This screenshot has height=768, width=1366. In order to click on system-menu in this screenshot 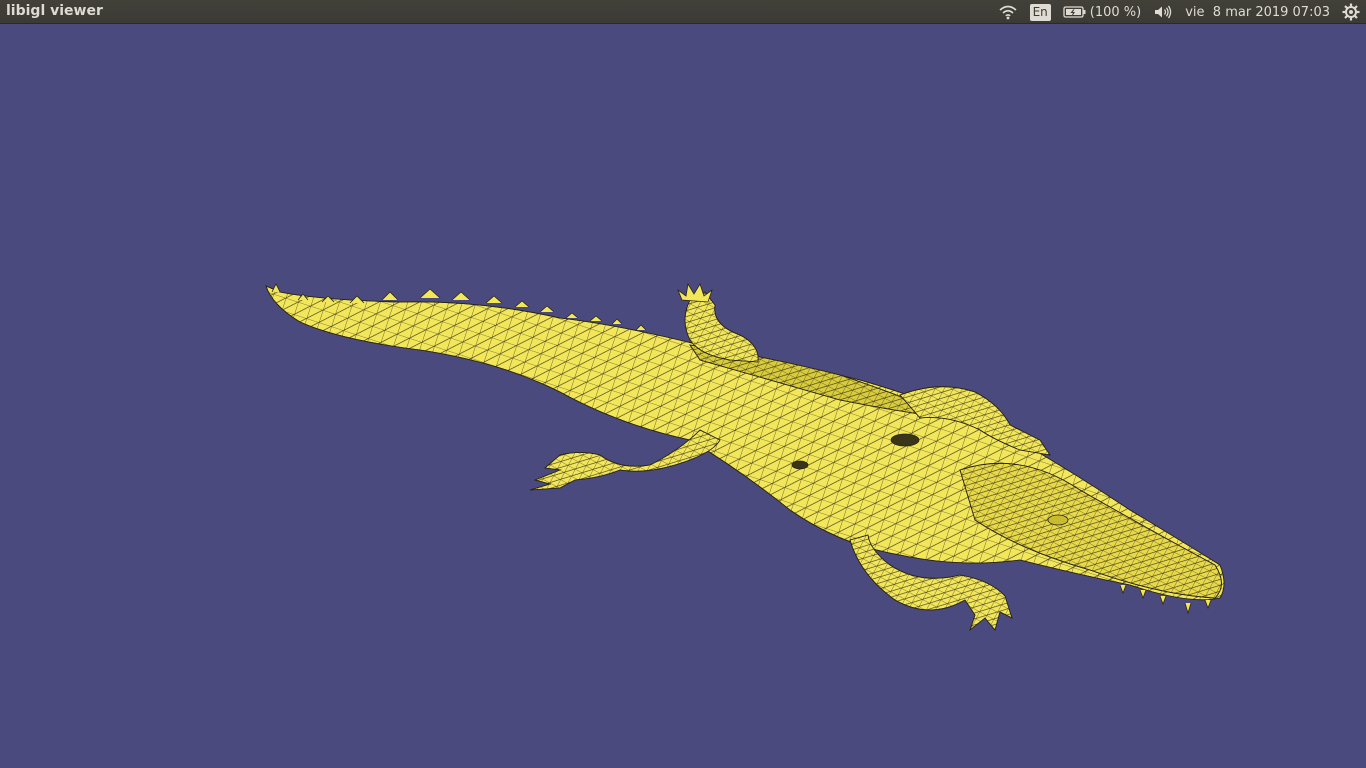, I will do `click(1351, 12)`.